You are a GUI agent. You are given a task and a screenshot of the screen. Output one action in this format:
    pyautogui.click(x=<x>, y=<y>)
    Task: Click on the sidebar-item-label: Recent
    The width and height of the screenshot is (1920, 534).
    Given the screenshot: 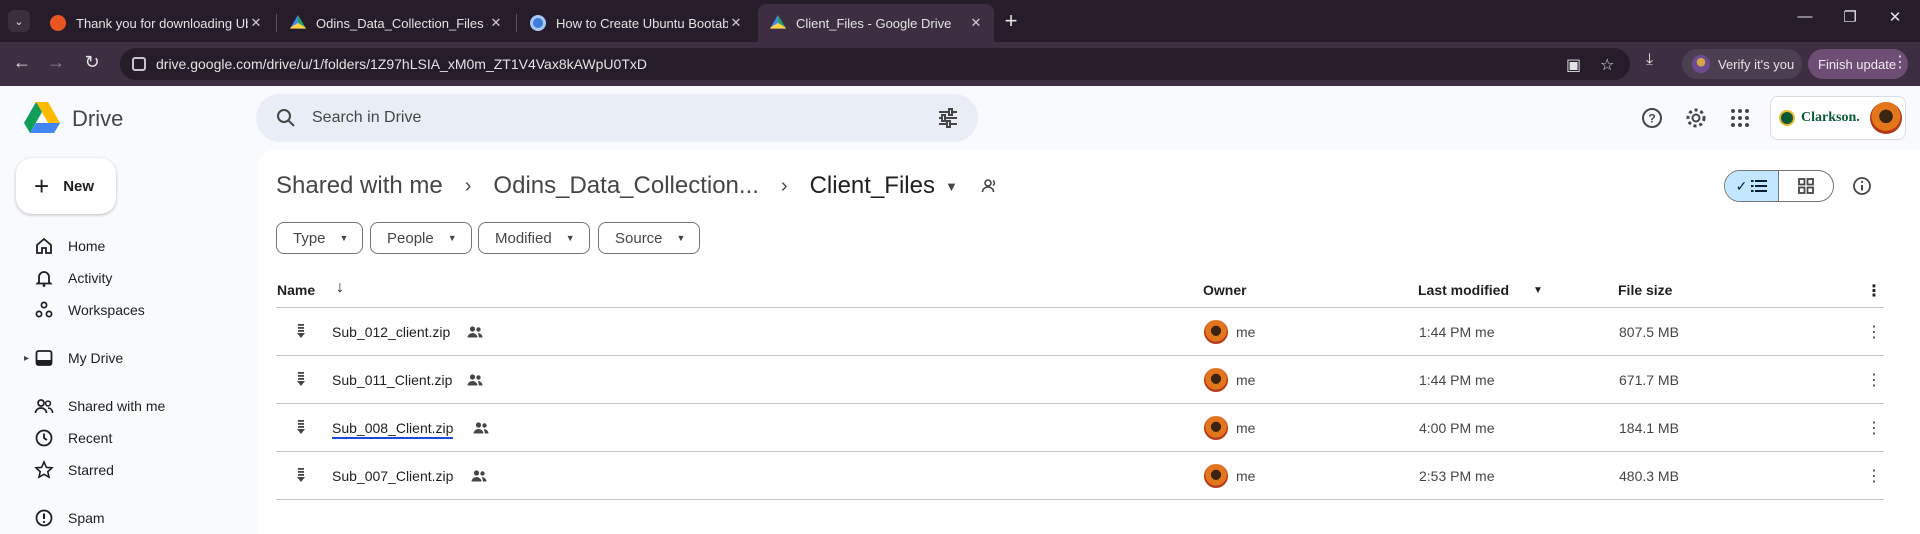 What is the action you would take?
    pyautogui.click(x=90, y=438)
    